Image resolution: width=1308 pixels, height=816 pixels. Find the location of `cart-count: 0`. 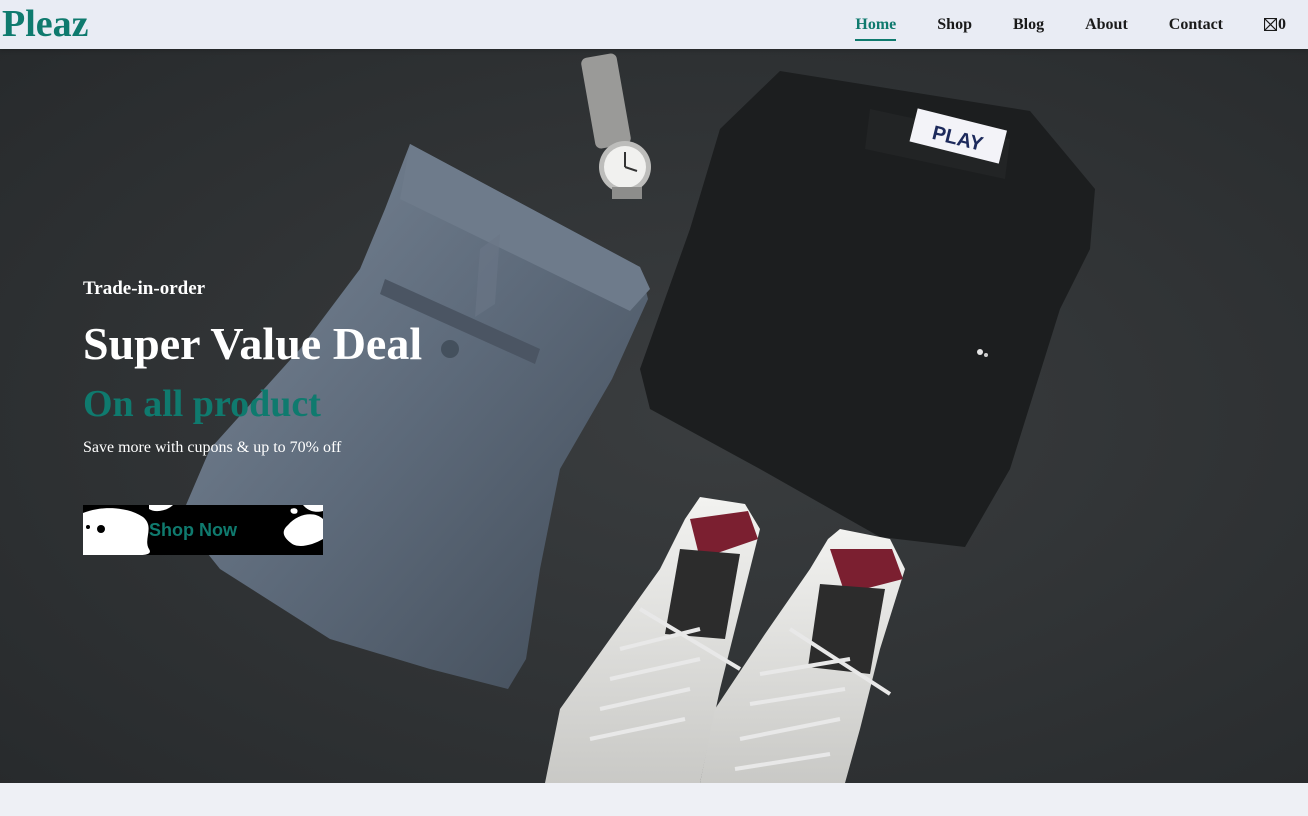

cart-count: 0 is located at coordinates (1282, 24).